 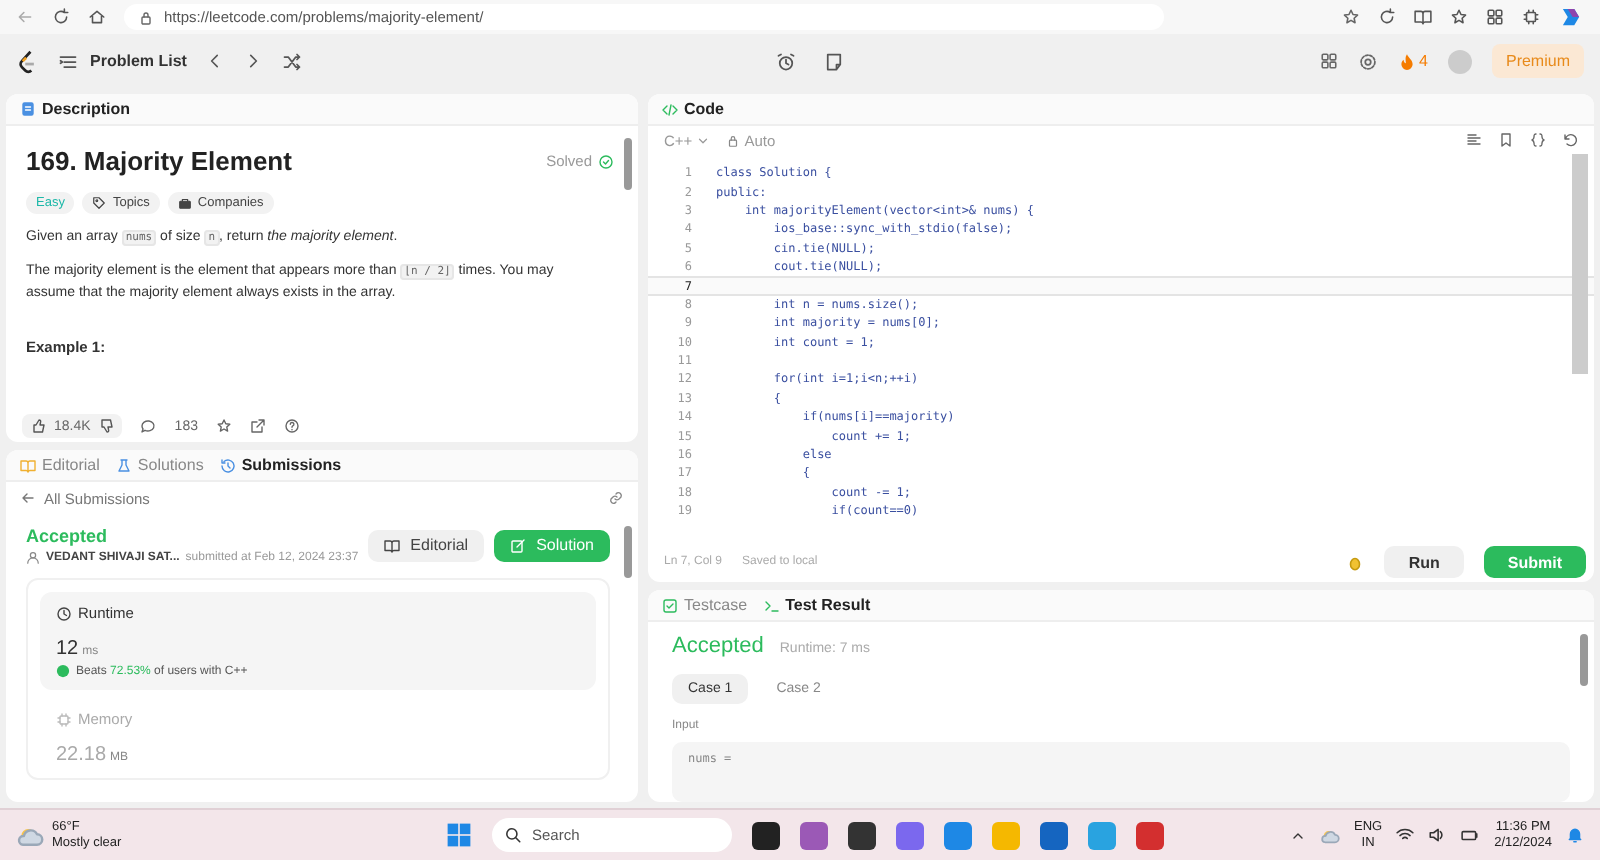 What do you see at coordinates (670, 109) in the screenshot?
I see `code-icon` at bounding box center [670, 109].